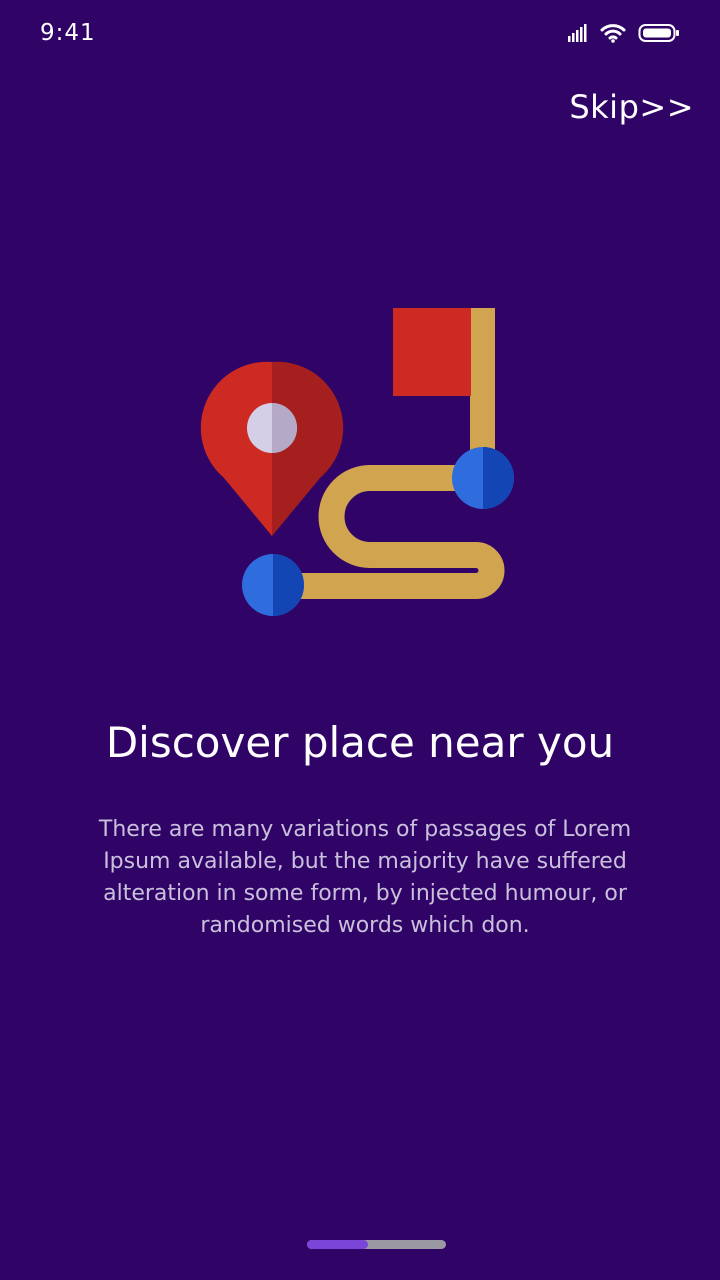 The width and height of the screenshot is (720, 1280). I want to click on onboarding-title: Discover place near you, so click(360, 742).